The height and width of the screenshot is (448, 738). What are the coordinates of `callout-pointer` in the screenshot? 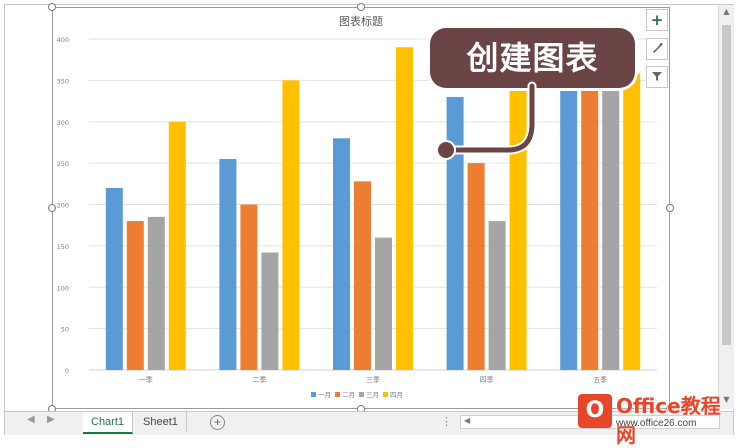 It's located at (486, 120).